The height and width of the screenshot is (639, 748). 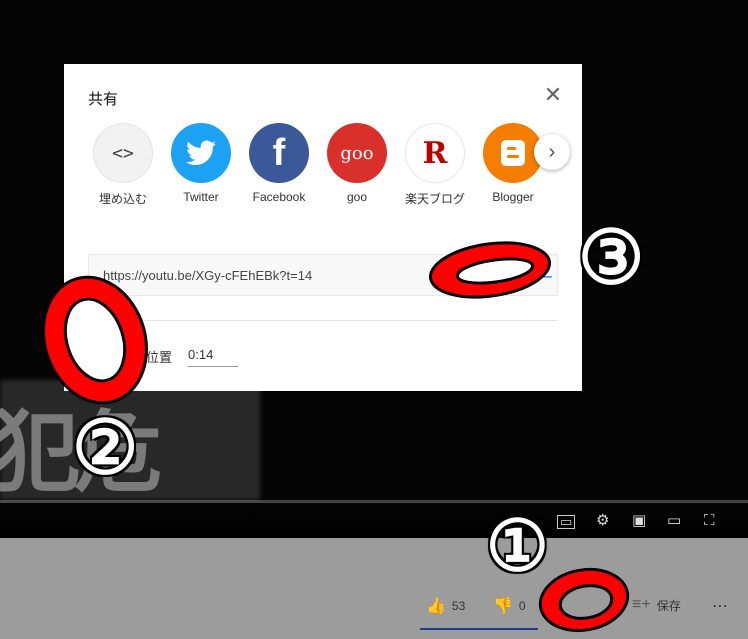 What do you see at coordinates (103, 99) in the screenshot?
I see `dialog-title: 共有` at bounding box center [103, 99].